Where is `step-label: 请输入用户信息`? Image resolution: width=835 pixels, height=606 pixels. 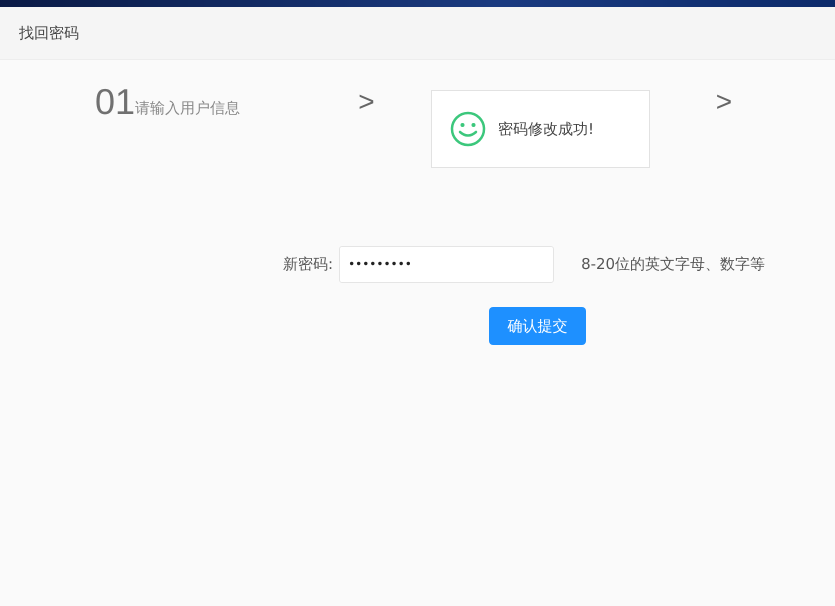
step-label: 请输入用户信息 is located at coordinates (187, 108).